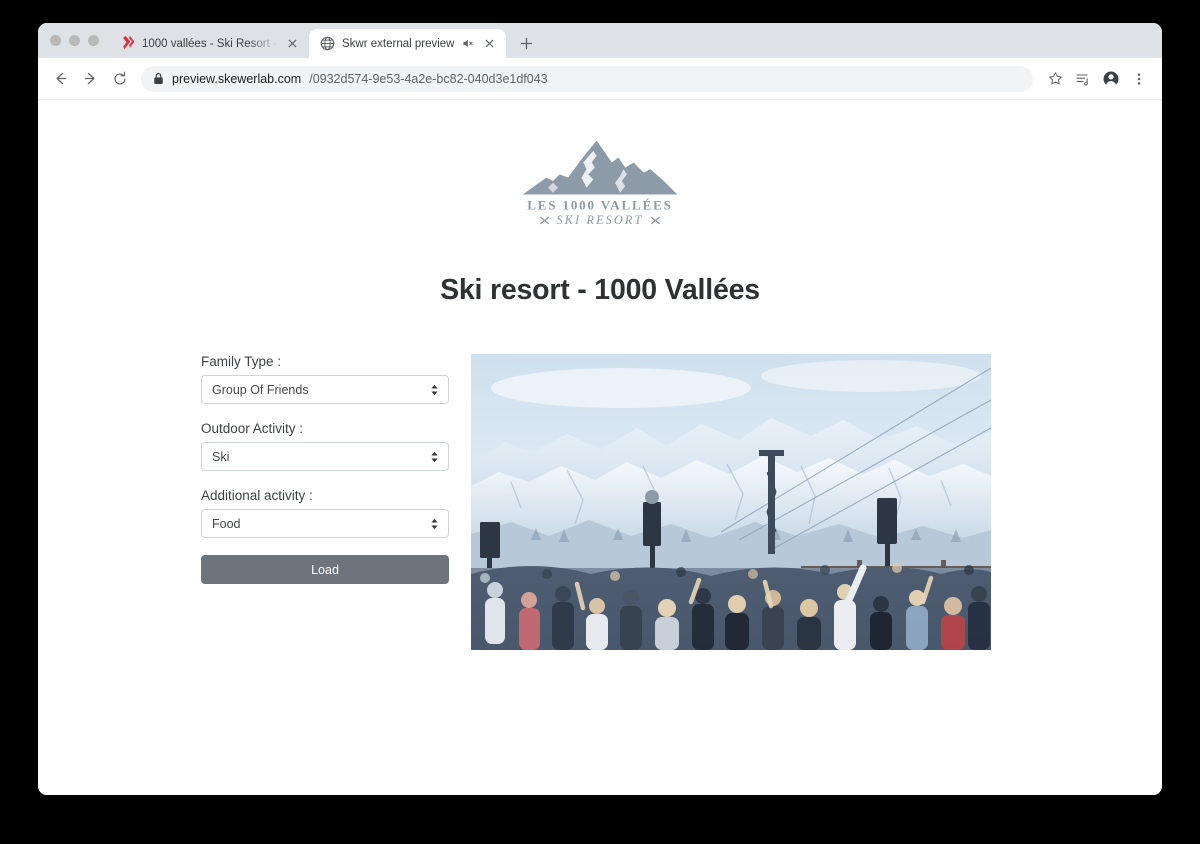 The width and height of the screenshot is (1200, 844). I want to click on logo-primary-text: LES 1000 VALLÉES, so click(599, 205).